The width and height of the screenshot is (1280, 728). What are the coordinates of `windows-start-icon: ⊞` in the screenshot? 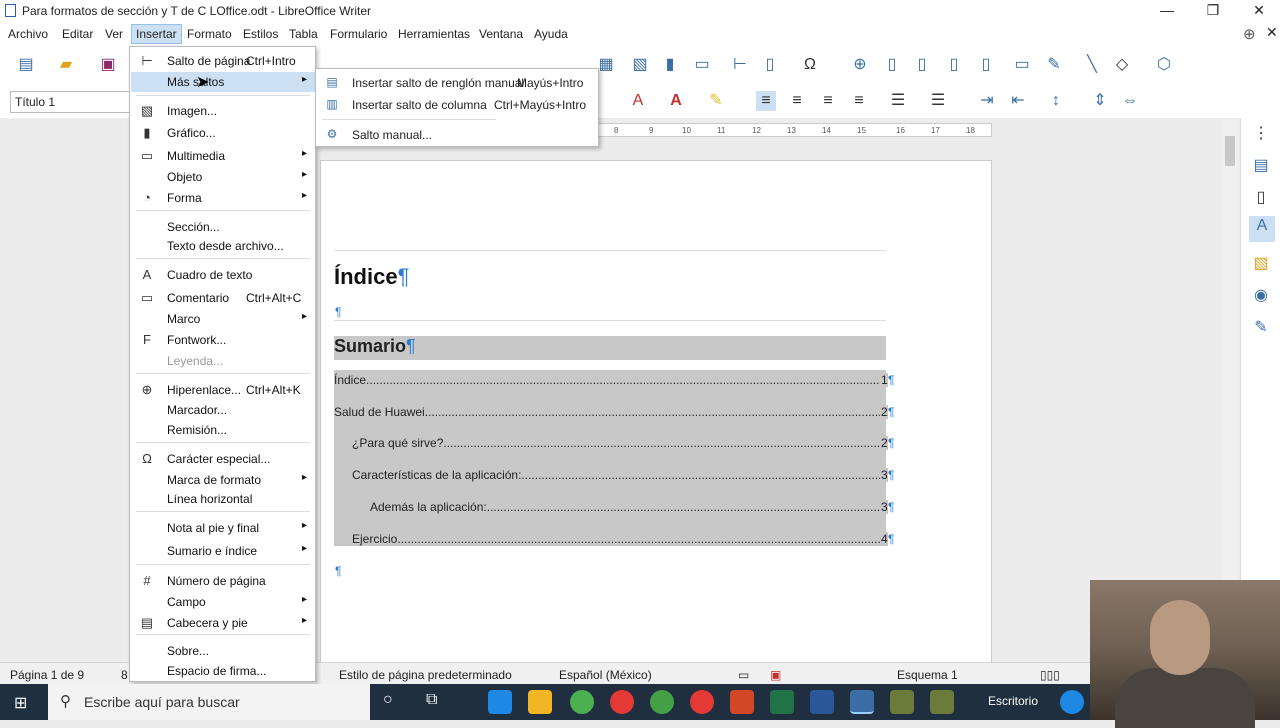 It's located at (20, 703).